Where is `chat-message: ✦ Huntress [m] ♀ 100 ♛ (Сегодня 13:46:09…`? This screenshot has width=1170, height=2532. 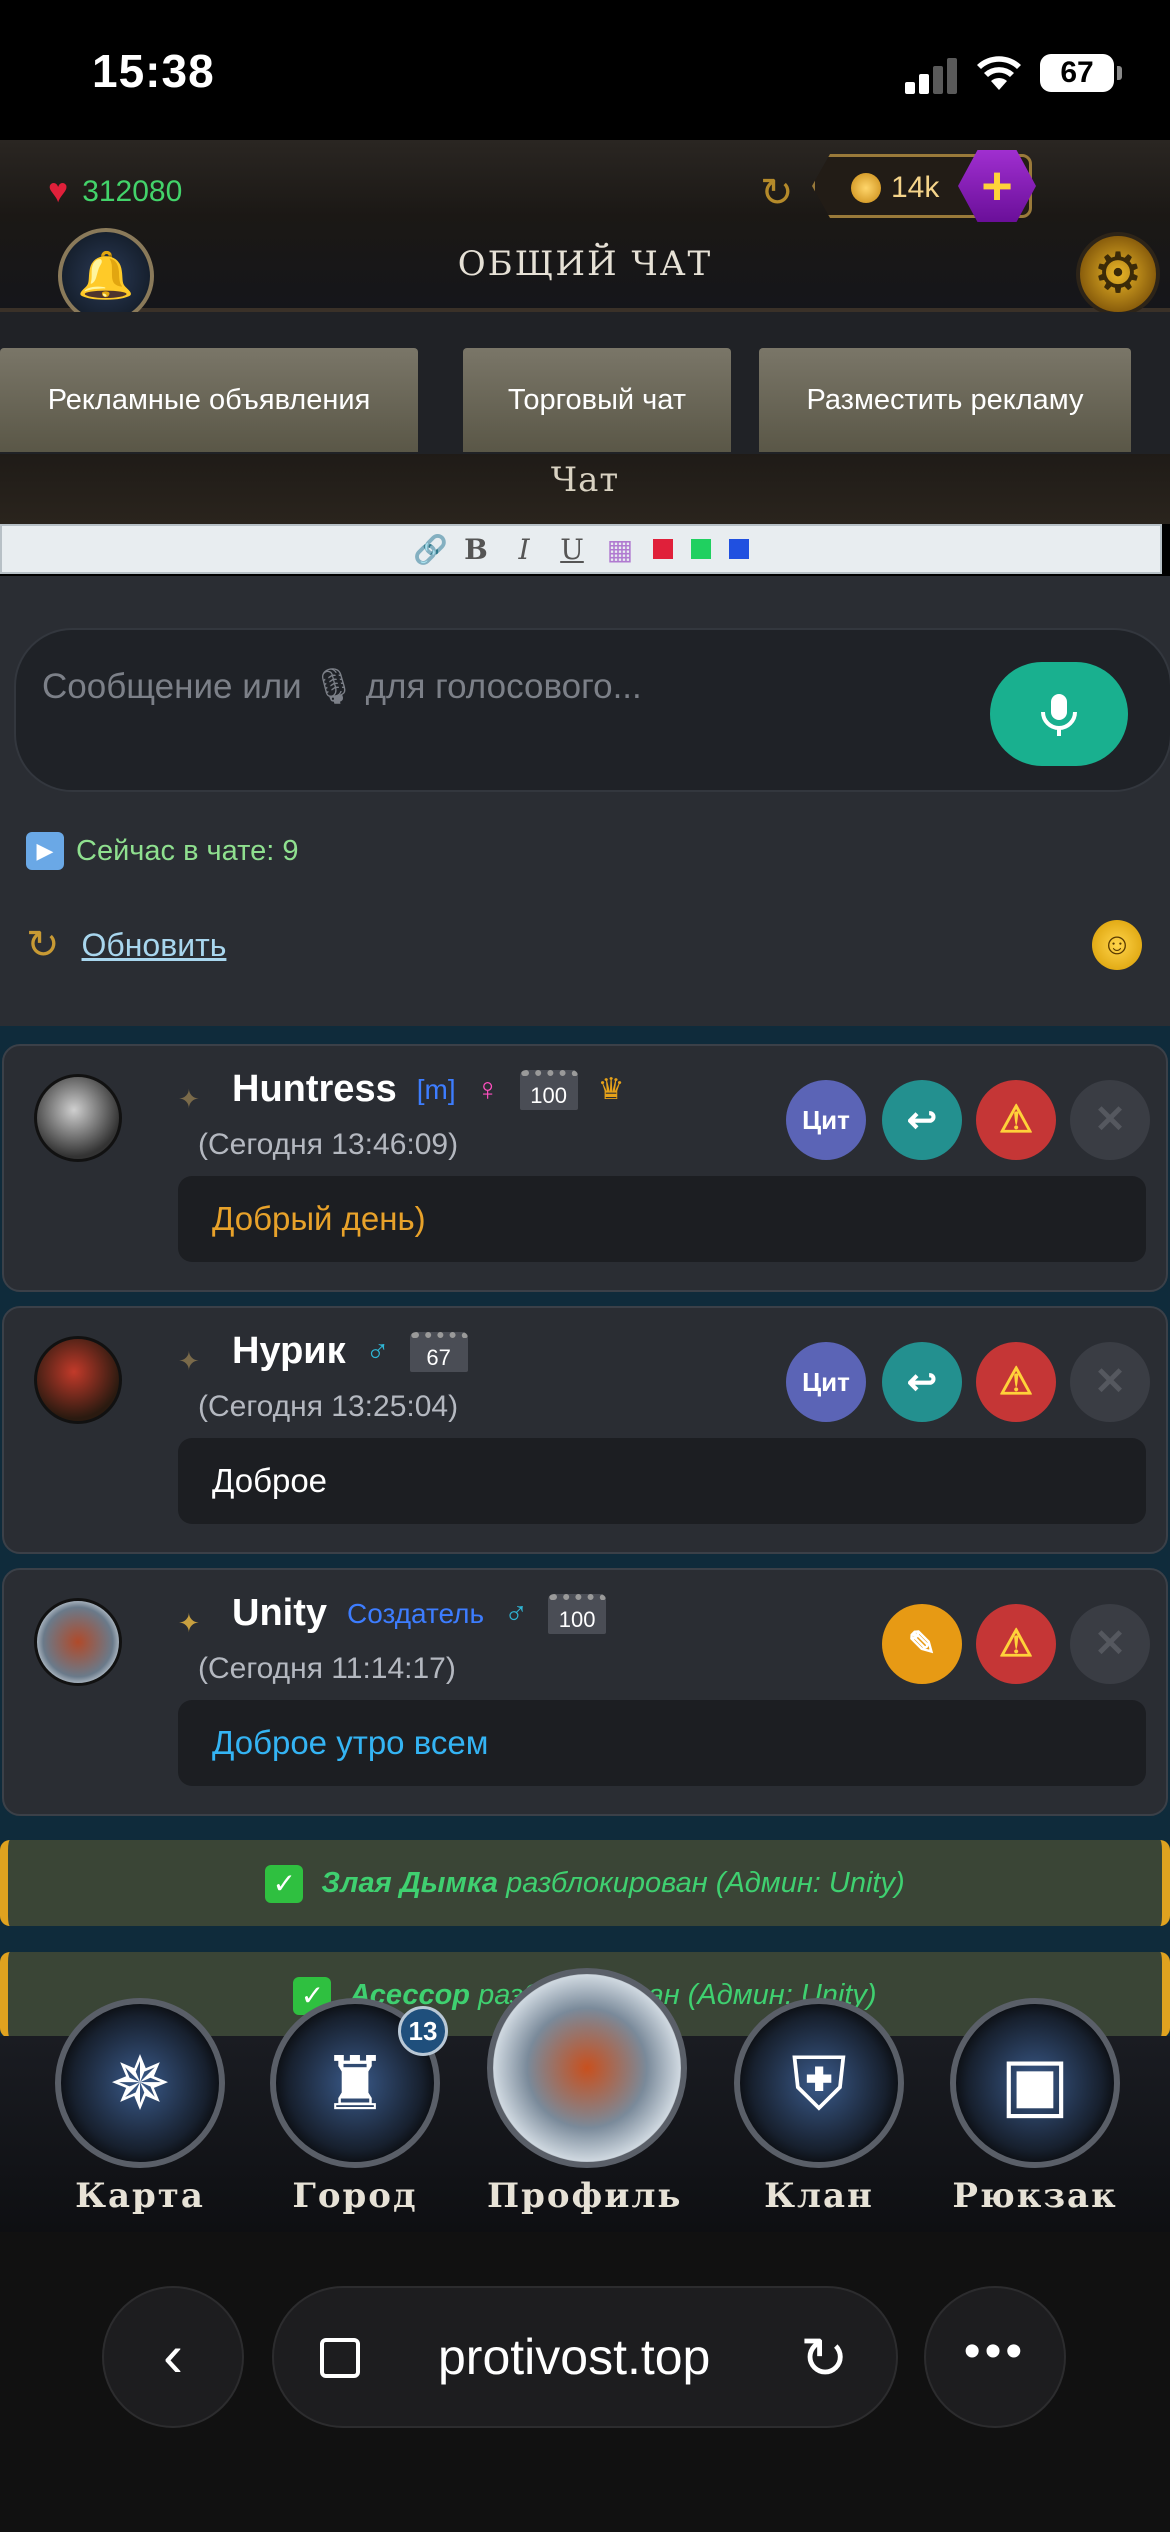
chat-message: ✦ Huntress [m] ♀ 100 ♛ (Сегодня 13:46:09… is located at coordinates (585, 1168).